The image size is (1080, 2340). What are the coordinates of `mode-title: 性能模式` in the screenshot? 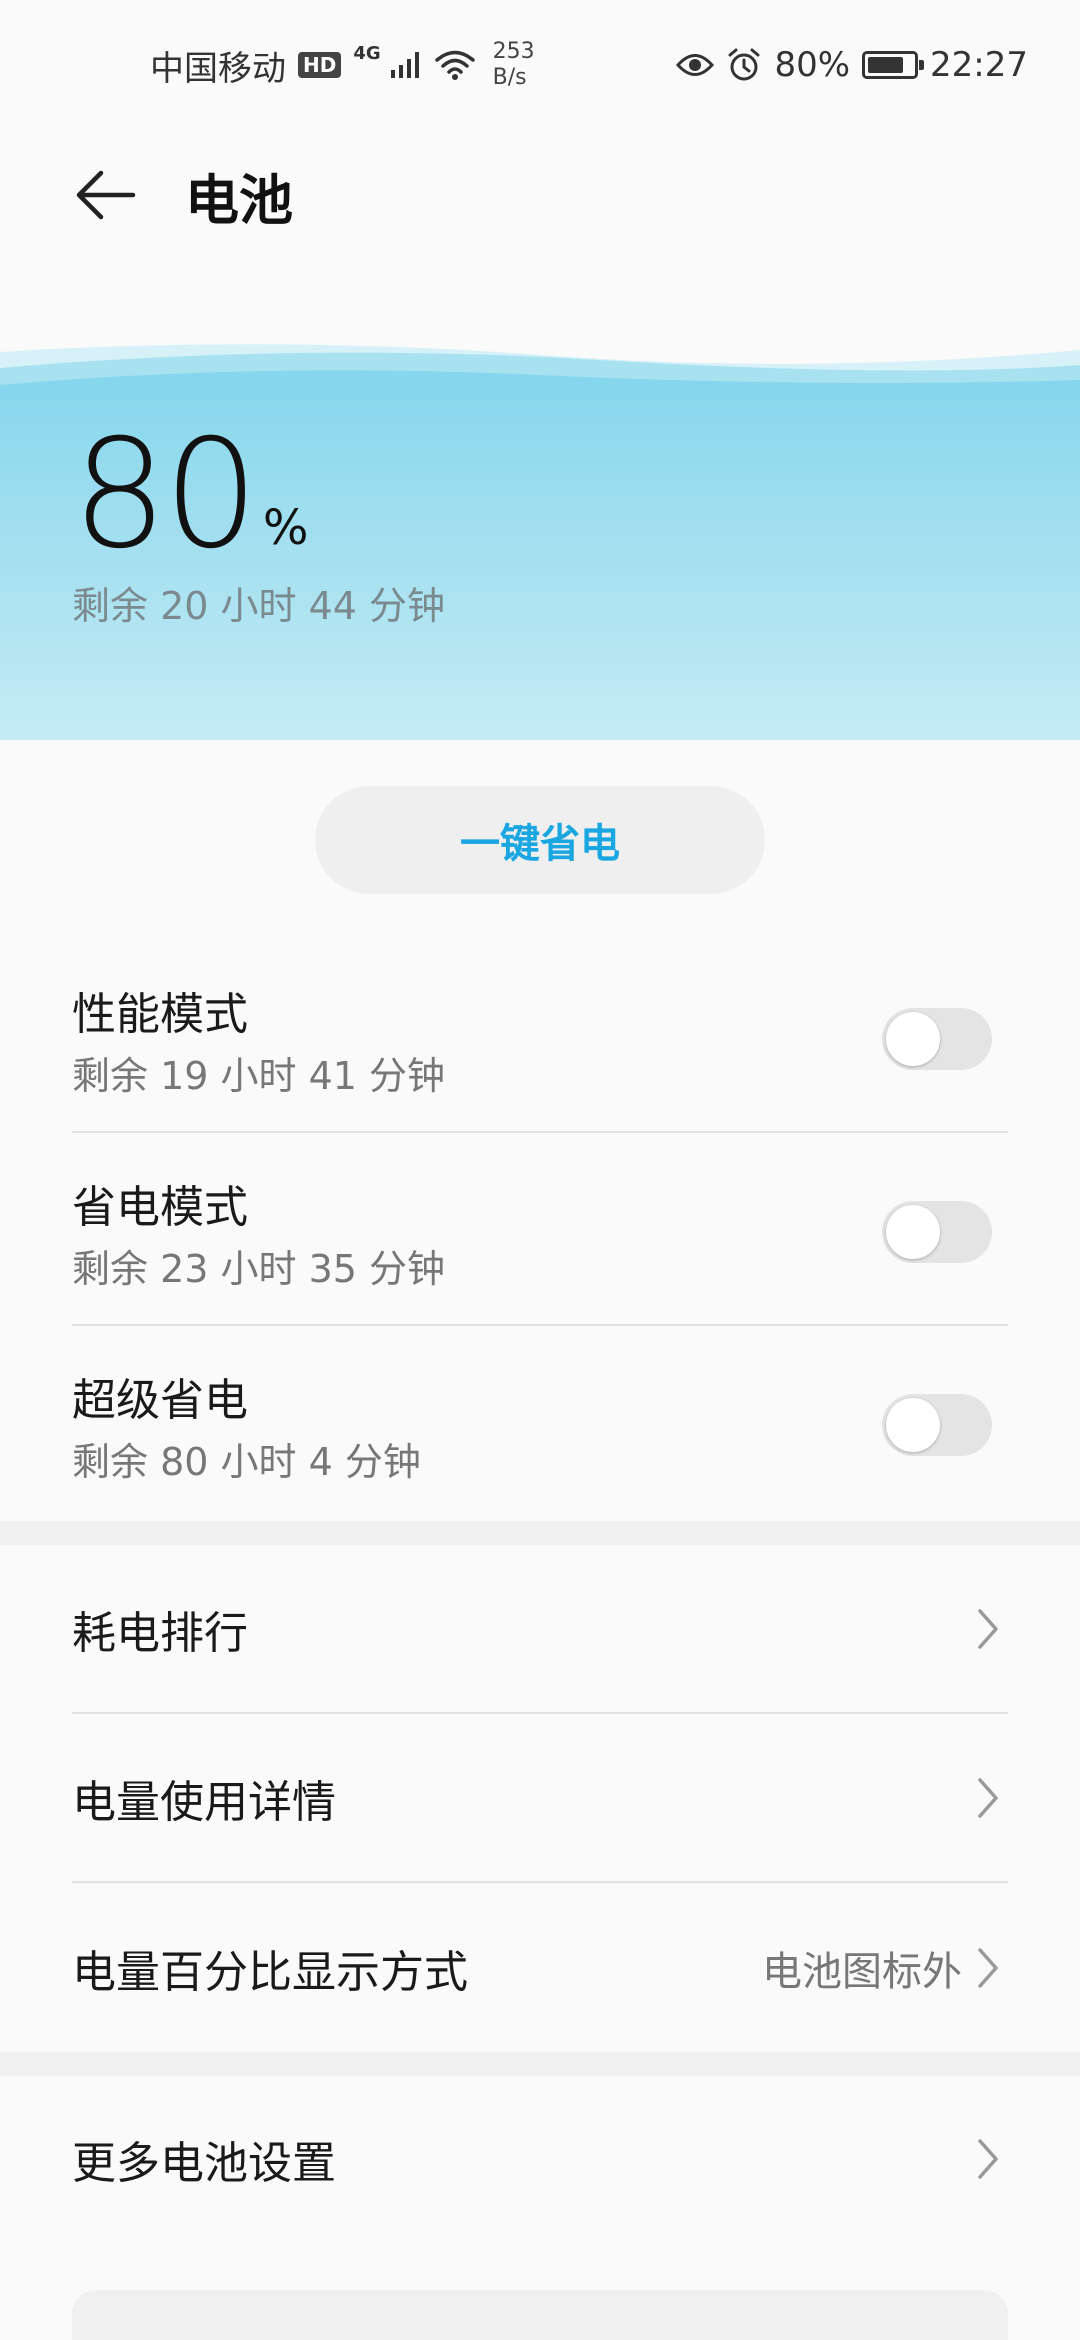 It's located at (160, 1014).